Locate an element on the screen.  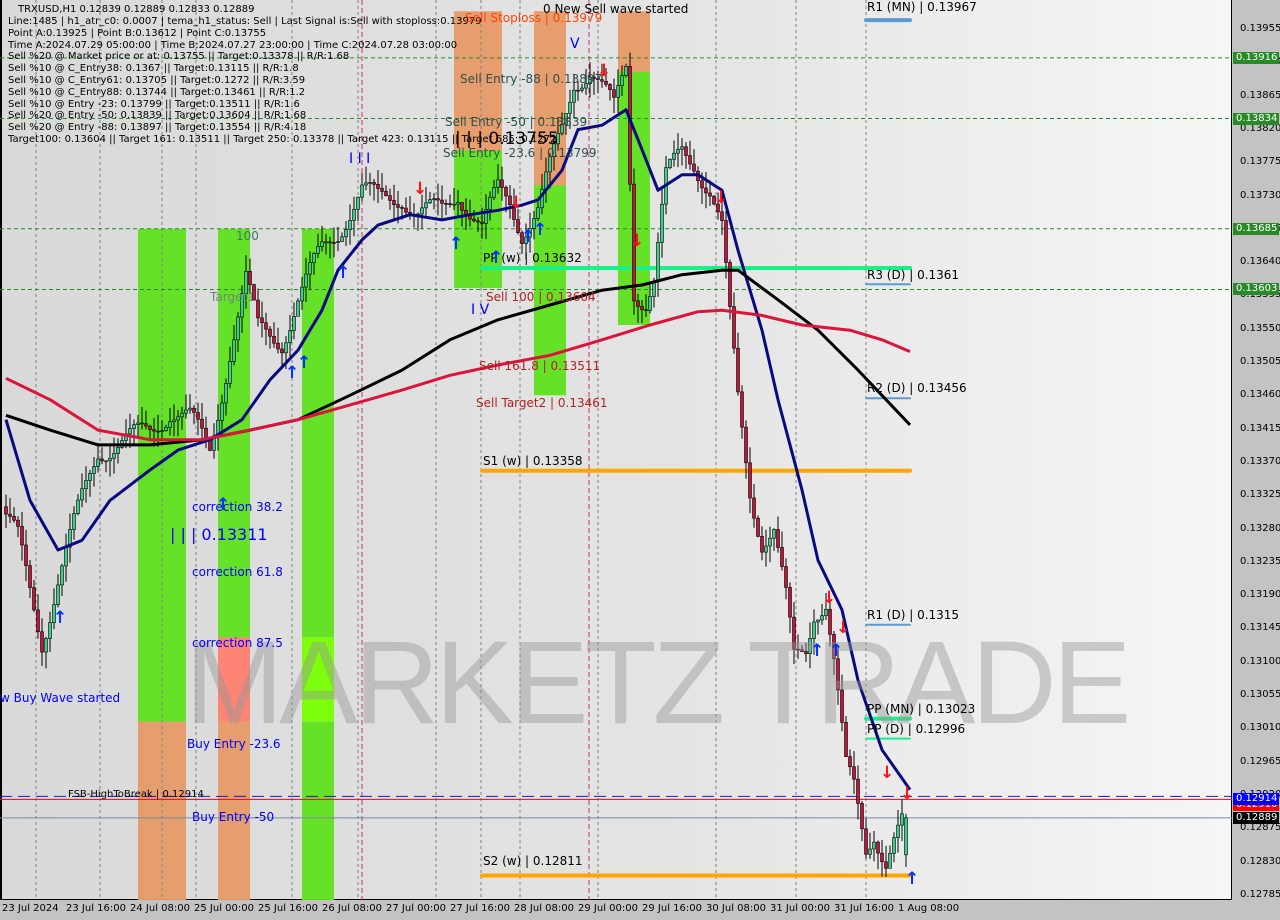
new-sell-wave-label: 0 New Sell wave started is located at coordinates (616, 9).